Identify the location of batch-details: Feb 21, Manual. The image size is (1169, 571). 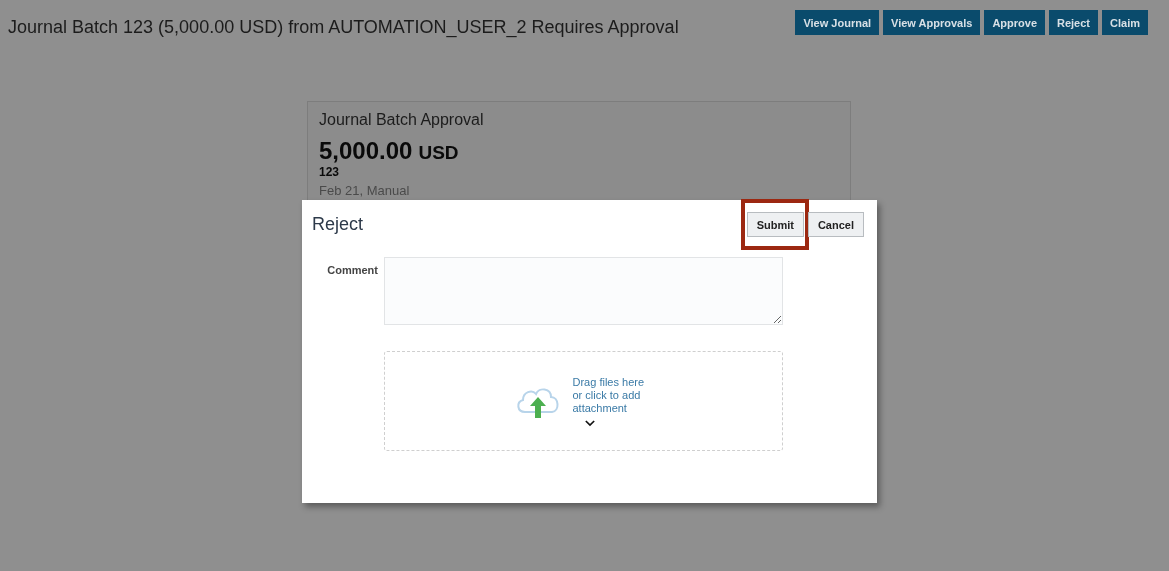
(365, 190).